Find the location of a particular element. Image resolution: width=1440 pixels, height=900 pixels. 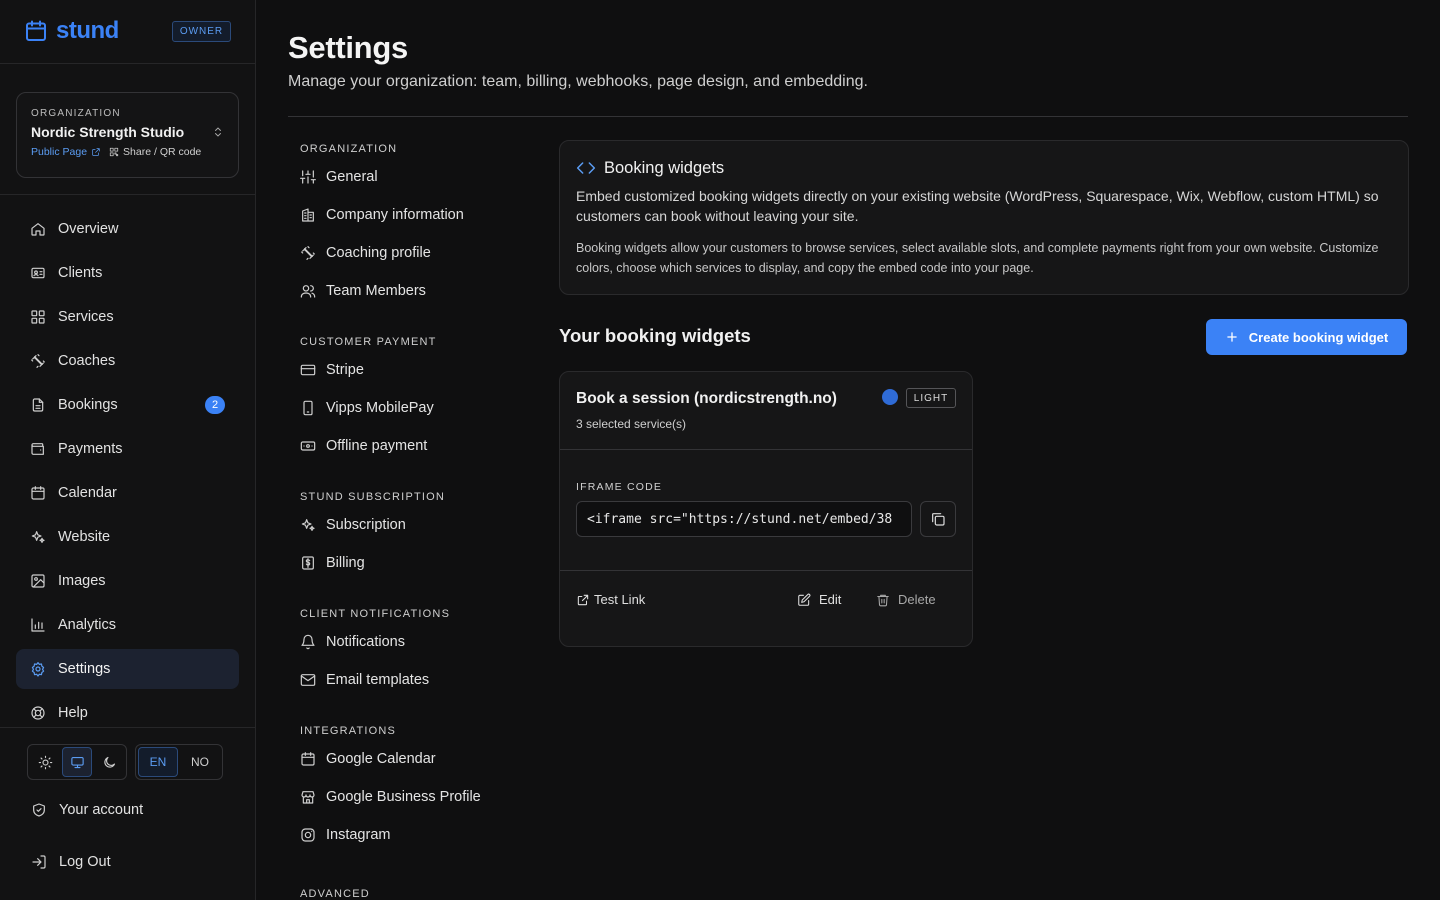

settings-item-coaching: Coaching profile is located at coordinates (415, 253).